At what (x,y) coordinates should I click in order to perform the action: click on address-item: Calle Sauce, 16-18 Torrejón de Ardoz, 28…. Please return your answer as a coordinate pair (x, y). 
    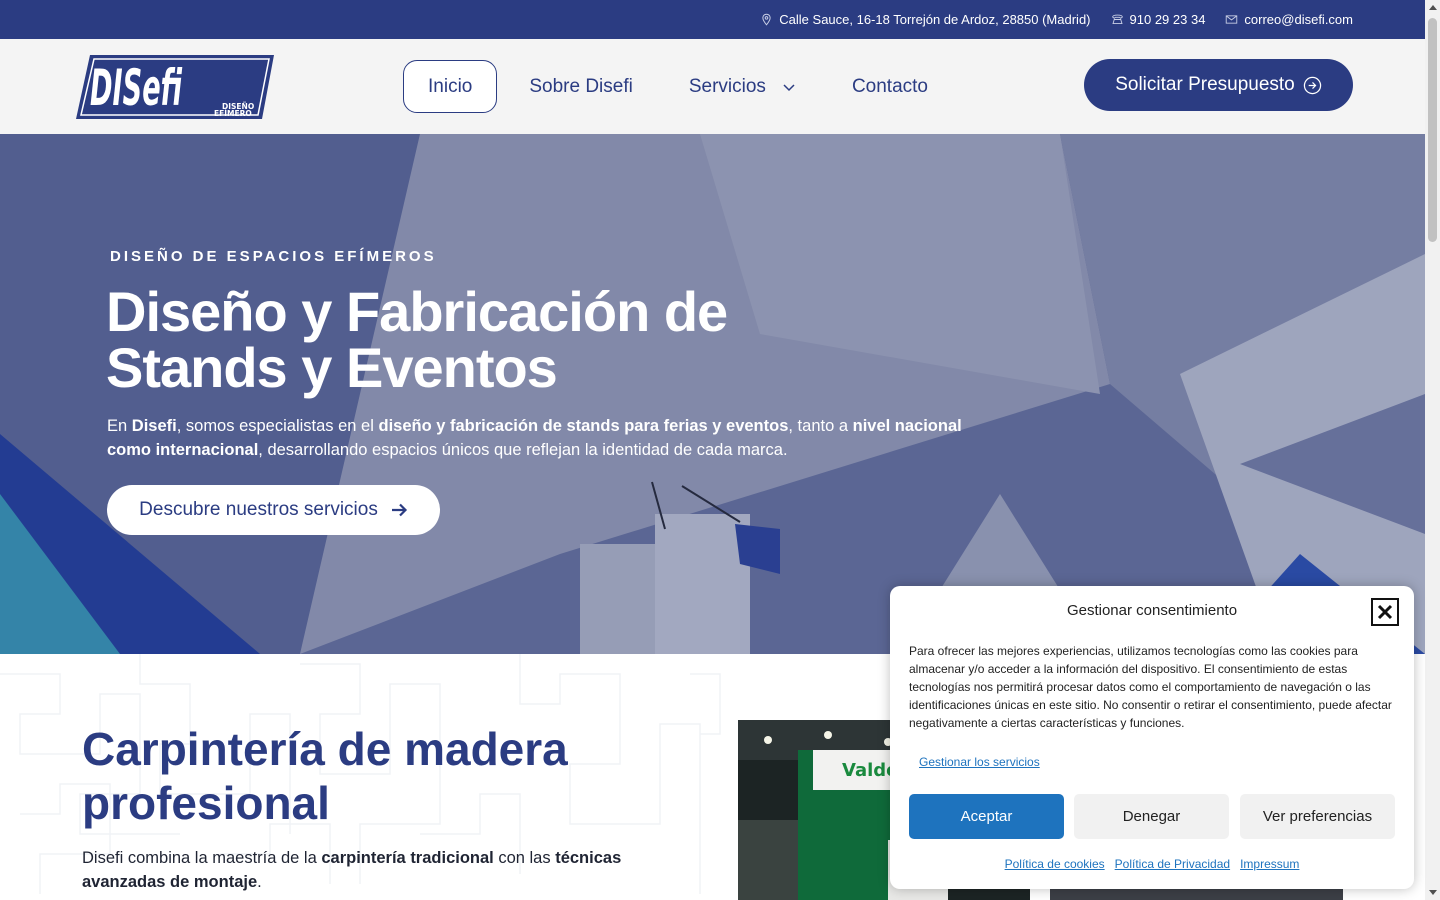
    Looking at the image, I should click on (925, 19).